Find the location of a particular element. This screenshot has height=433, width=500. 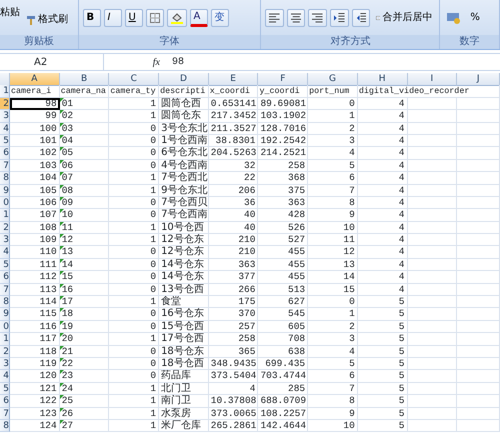

column-header: D is located at coordinates (184, 79).